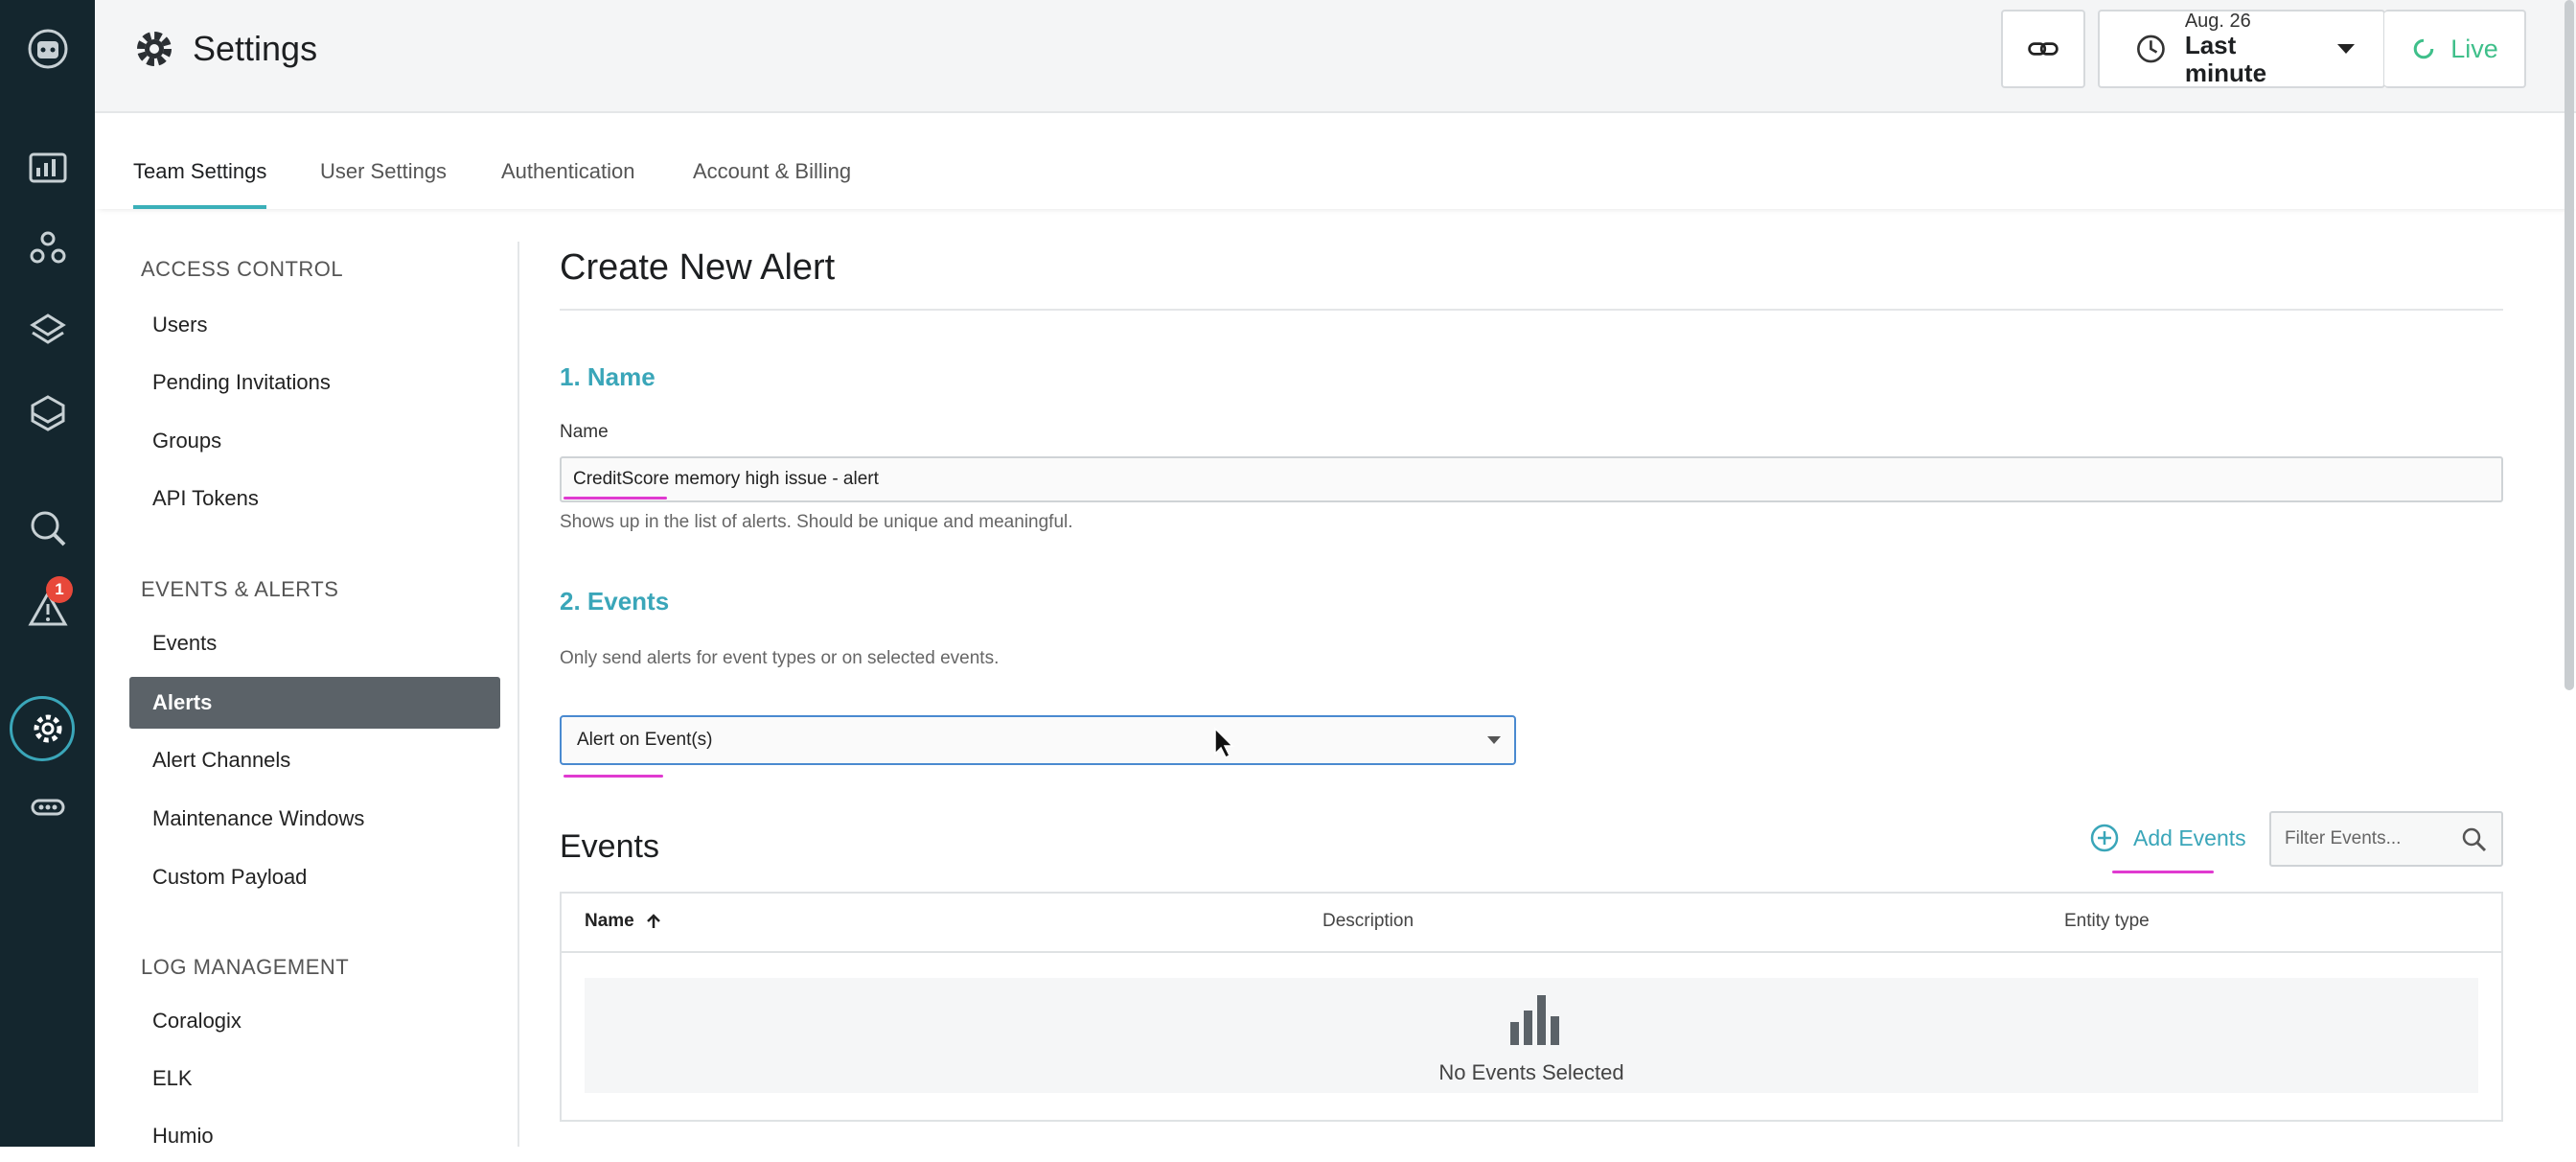 This screenshot has width=2576, height=1162. I want to click on column-name-header: Name, so click(624, 921).